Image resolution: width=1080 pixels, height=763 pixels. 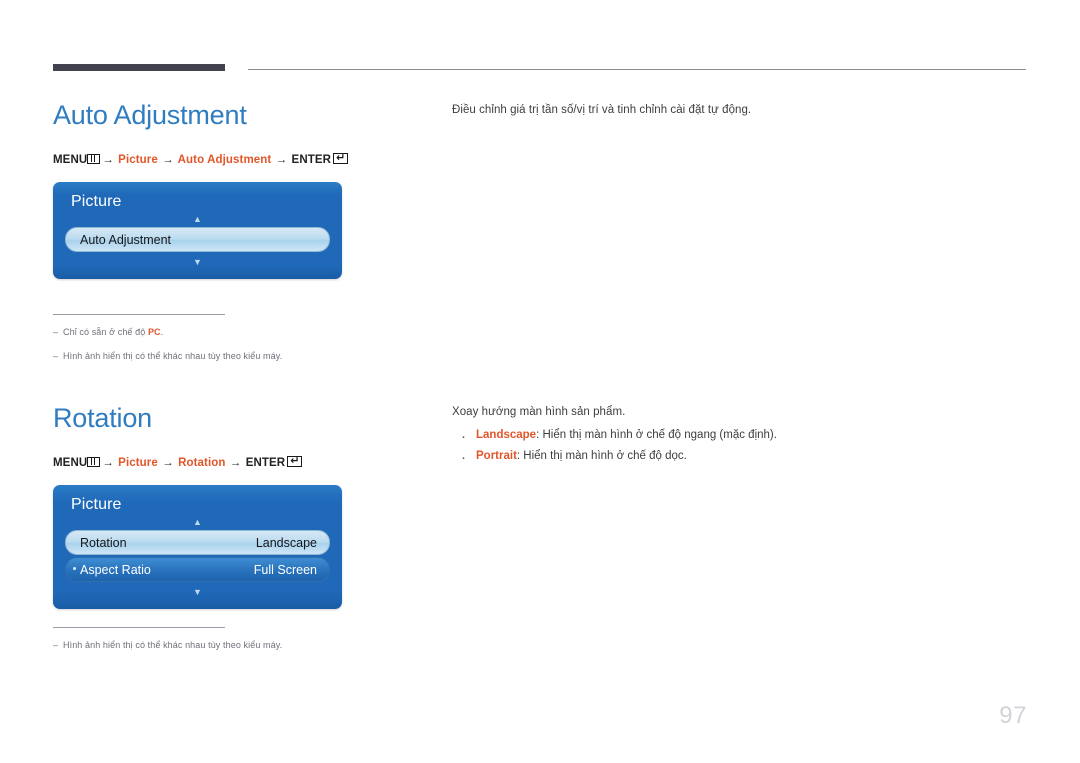 I want to click on osd-row-rotation: Rotation Landscape, so click(x=197, y=542).